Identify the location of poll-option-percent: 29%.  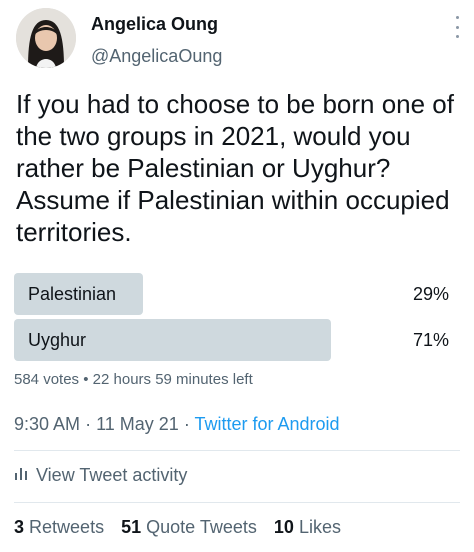
(430, 294).